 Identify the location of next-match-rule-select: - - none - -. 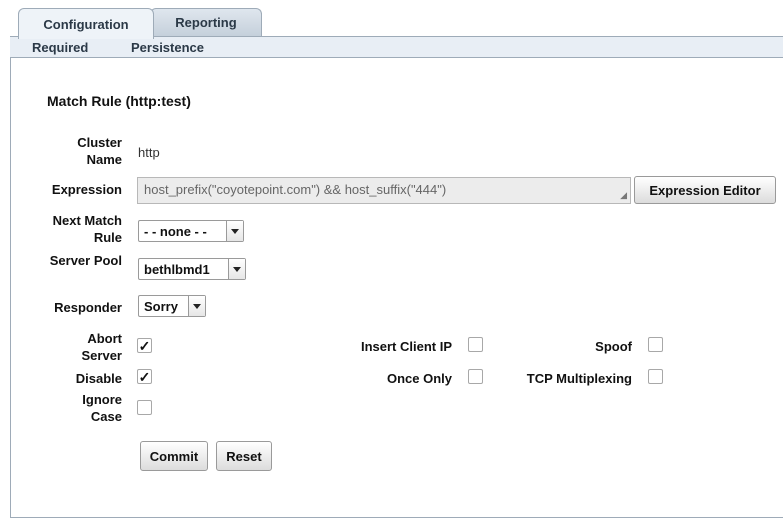
(191, 231).